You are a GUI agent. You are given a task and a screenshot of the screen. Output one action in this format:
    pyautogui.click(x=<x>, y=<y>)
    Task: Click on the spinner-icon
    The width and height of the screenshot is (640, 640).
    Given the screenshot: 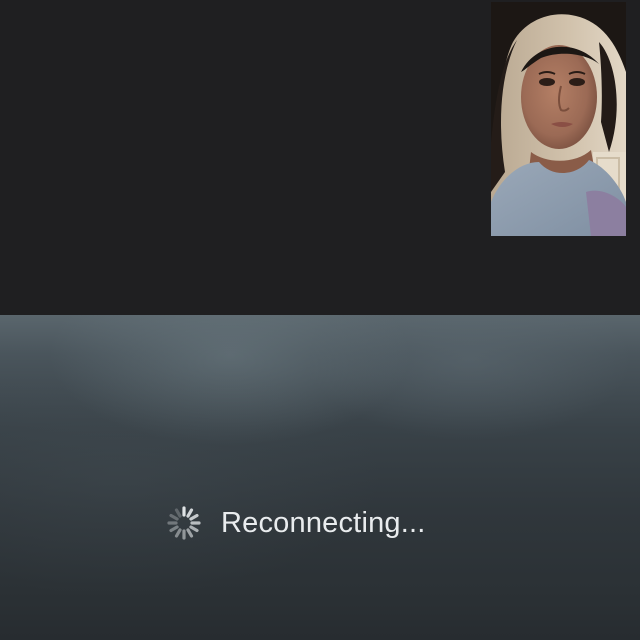 What is the action you would take?
    pyautogui.click(x=184, y=523)
    